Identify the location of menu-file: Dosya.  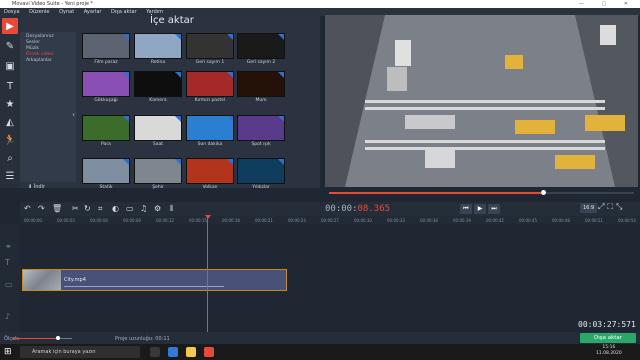
(12, 12).